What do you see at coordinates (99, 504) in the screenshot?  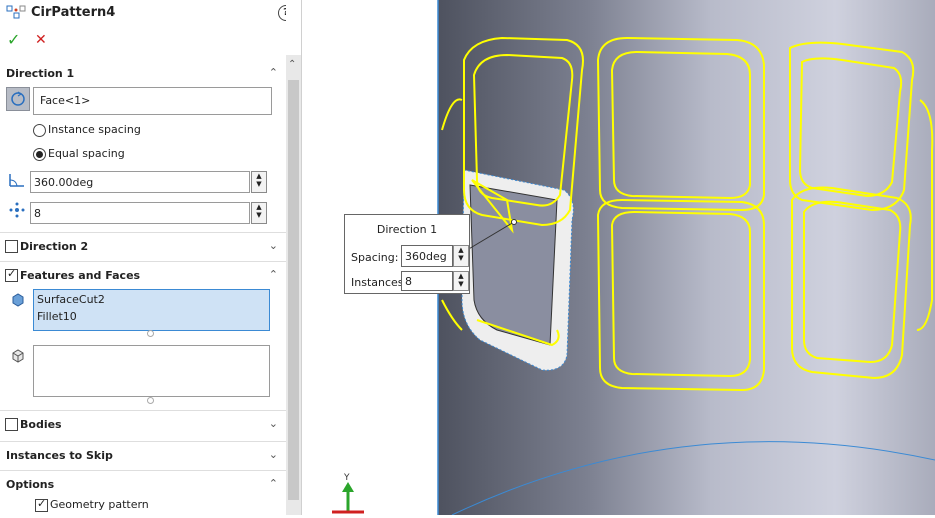 I see `geometry-pattern-label: Geometry pattern` at bounding box center [99, 504].